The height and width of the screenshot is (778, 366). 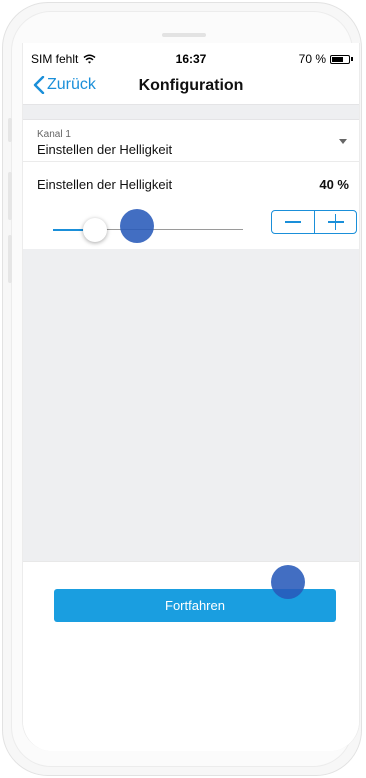 I want to click on section-separator, so click(x=191, y=112).